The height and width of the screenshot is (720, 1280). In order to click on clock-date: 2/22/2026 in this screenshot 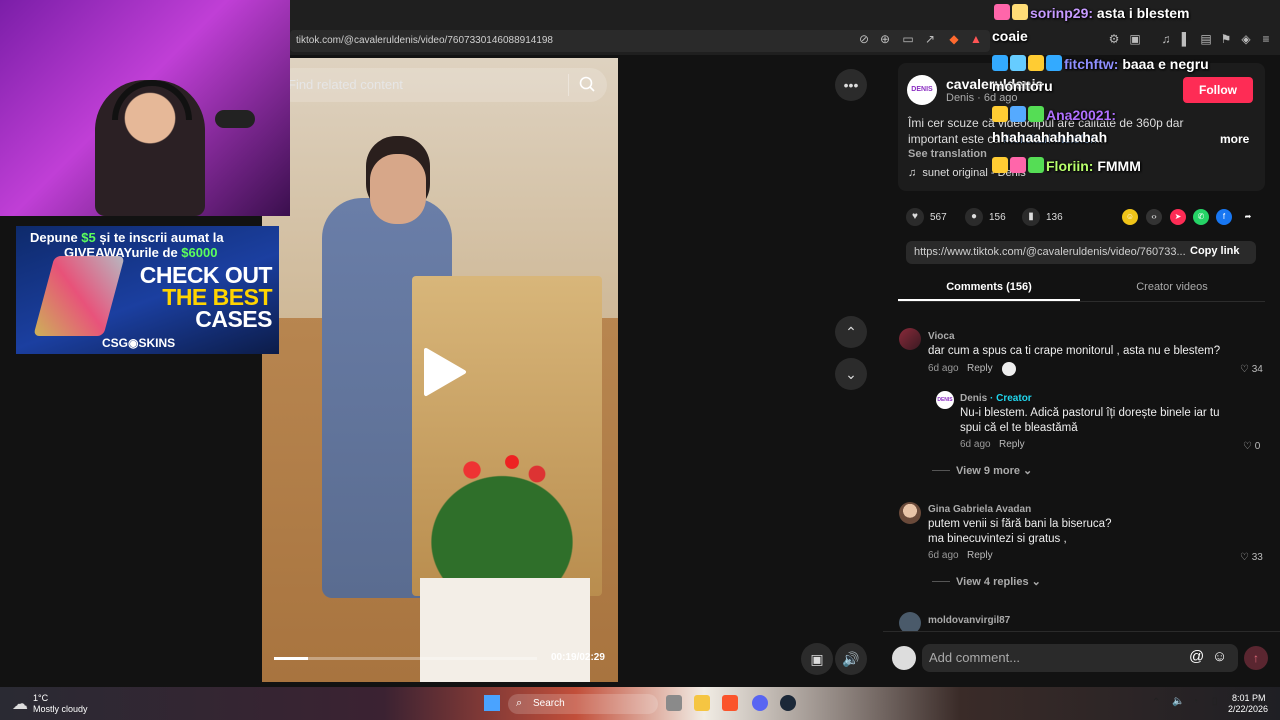, I will do `click(1248, 709)`.